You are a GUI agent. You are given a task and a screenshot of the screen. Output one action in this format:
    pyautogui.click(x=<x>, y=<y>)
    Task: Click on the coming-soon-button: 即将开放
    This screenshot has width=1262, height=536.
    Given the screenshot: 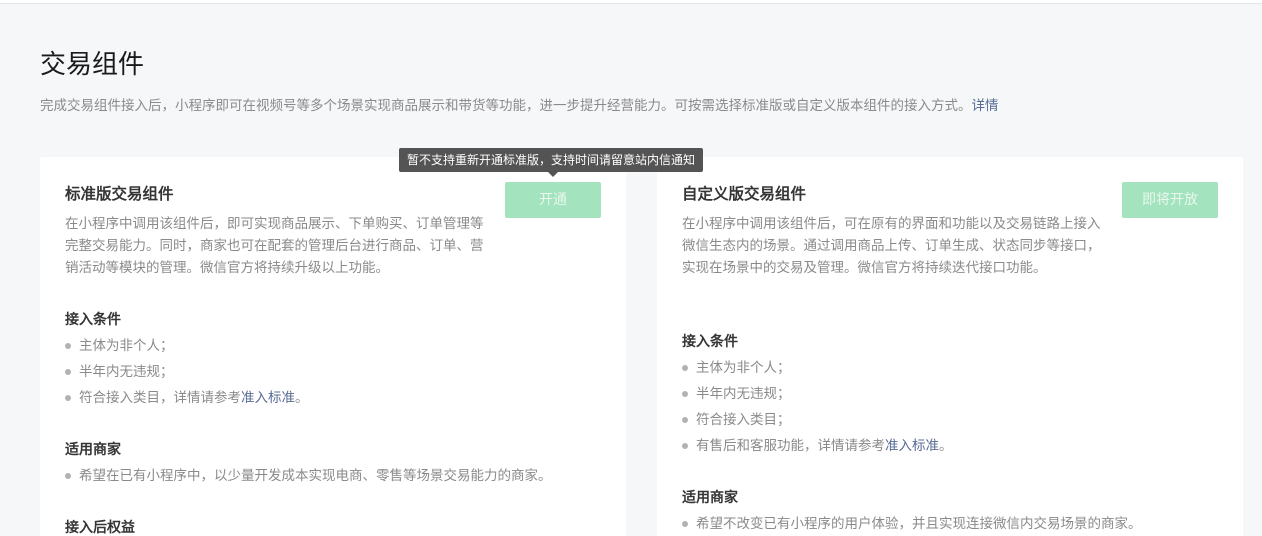 What is the action you would take?
    pyautogui.click(x=1170, y=200)
    